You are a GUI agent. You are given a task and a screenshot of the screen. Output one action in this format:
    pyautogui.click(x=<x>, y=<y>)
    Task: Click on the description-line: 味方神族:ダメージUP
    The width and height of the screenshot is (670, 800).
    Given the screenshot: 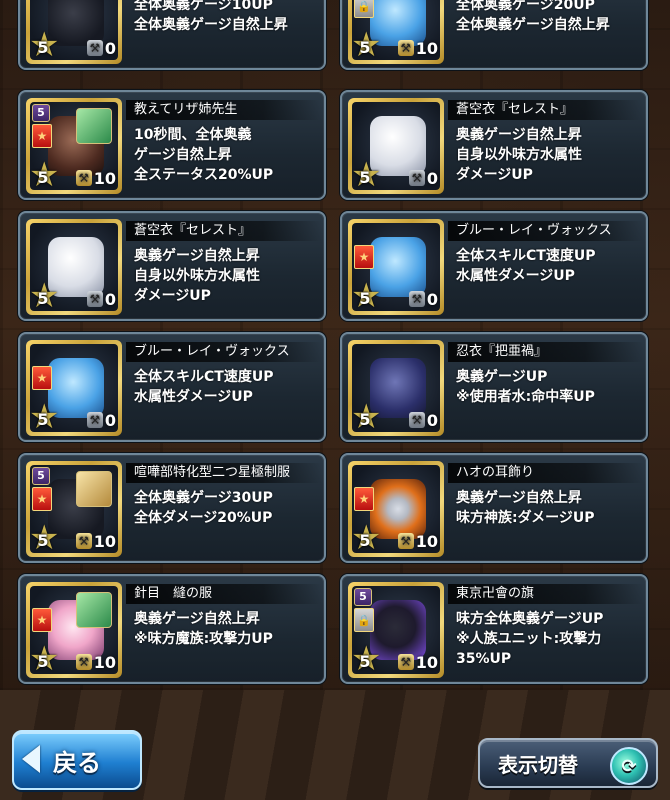 What is the action you would take?
    pyautogui.click(x=525, y=518)
    